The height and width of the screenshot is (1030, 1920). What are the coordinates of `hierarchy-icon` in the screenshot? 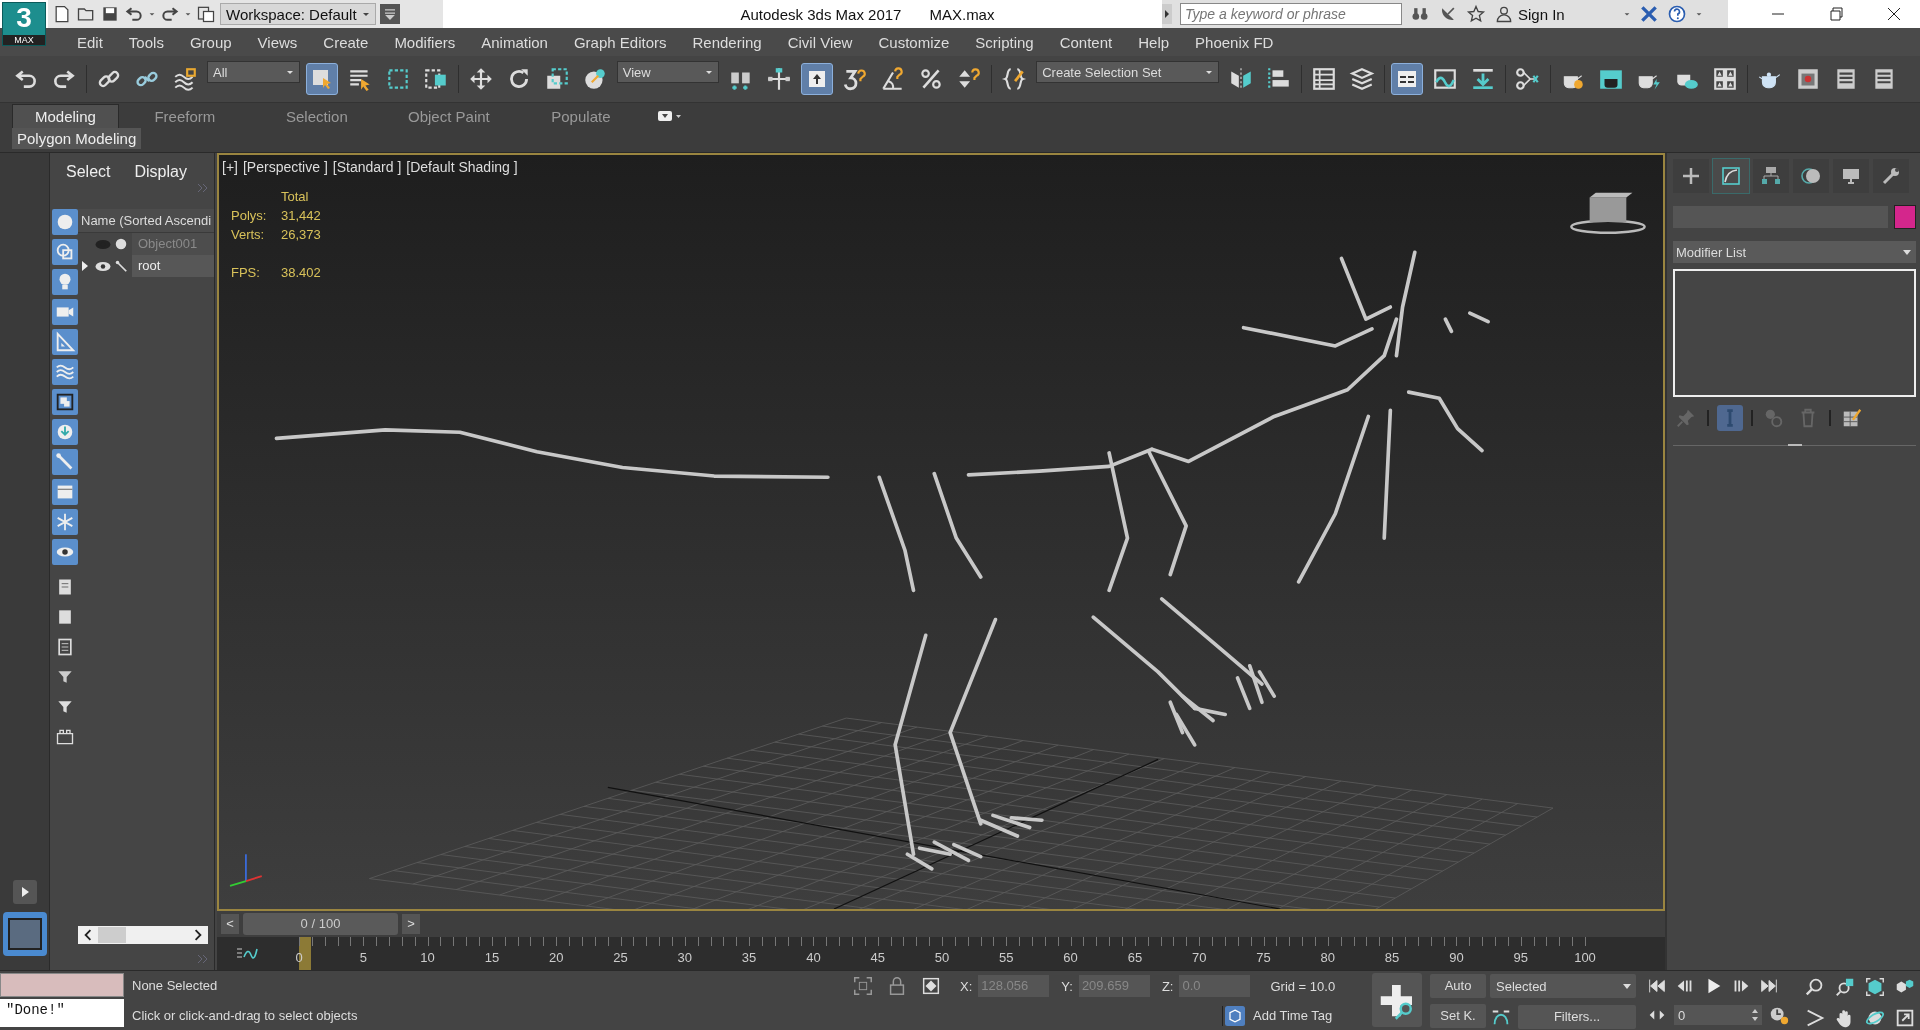 It's located at (1771, 176).